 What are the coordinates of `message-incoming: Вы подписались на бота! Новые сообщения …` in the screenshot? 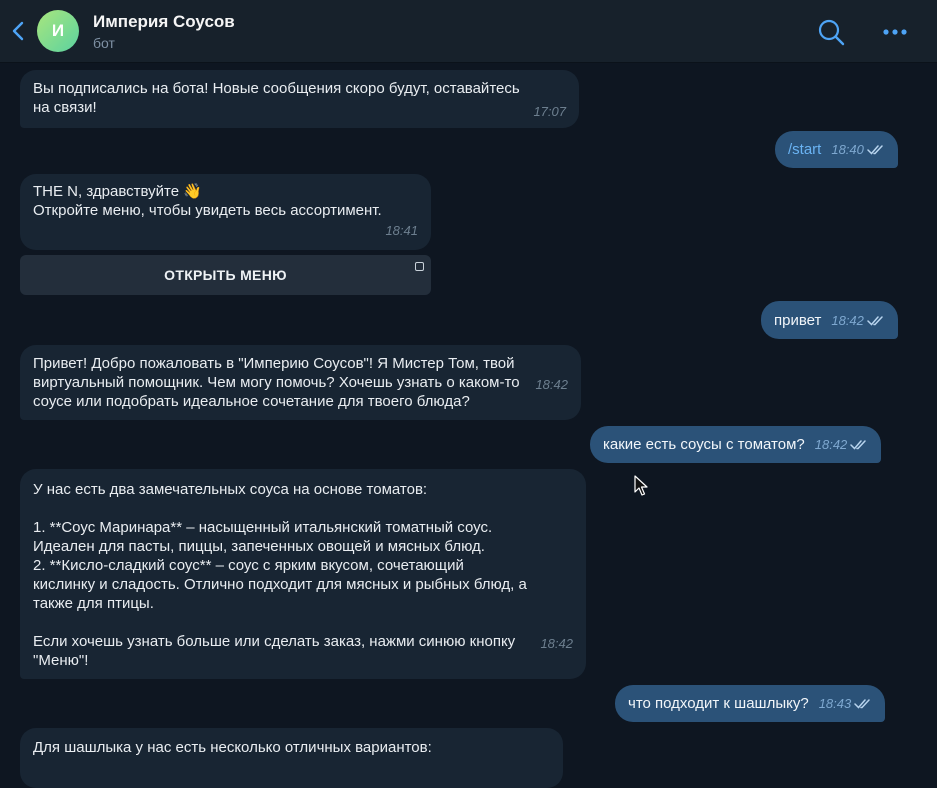 It's located at (299, 99).